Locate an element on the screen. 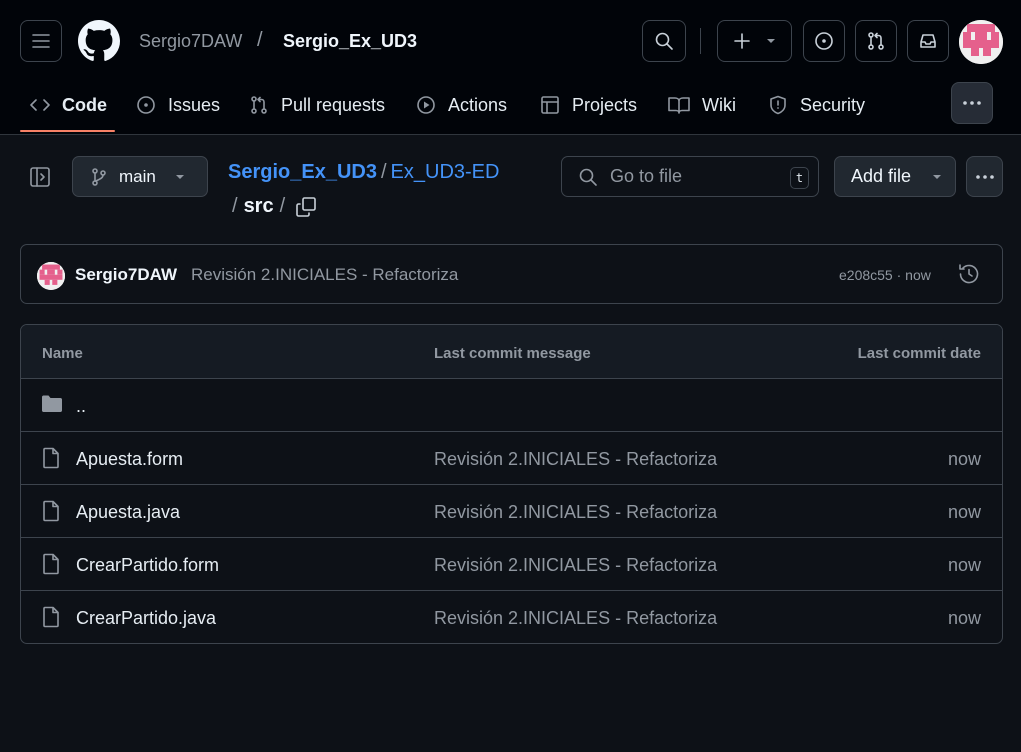 The height and width of the screenshot is (752, 1021). header-divider is located at coordinates (700, 41).